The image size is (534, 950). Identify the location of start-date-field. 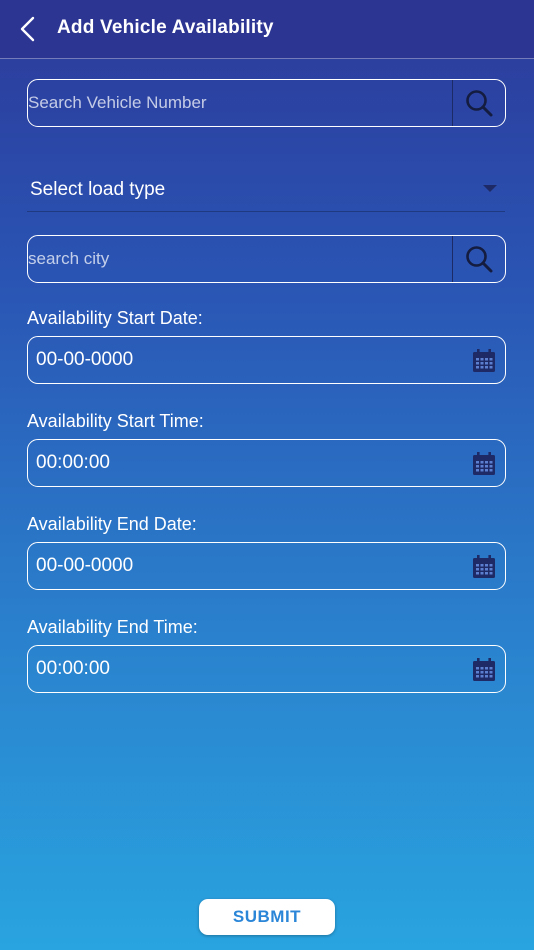
(266, 360).